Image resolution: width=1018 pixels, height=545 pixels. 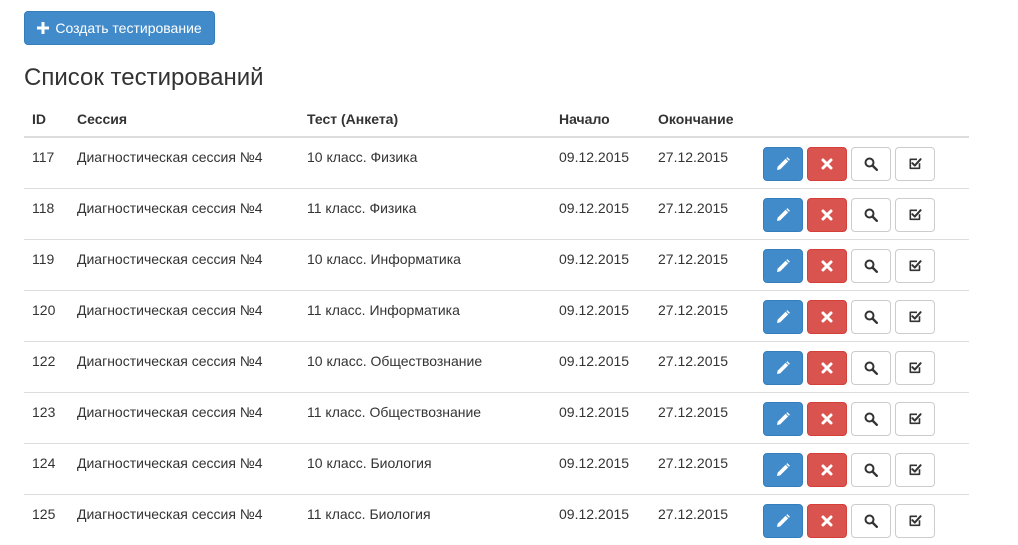 What do you see at coordinates (702, 119) in the screenshot?
I see `column-header-end: Окончание` at bounding box center [702, 119].